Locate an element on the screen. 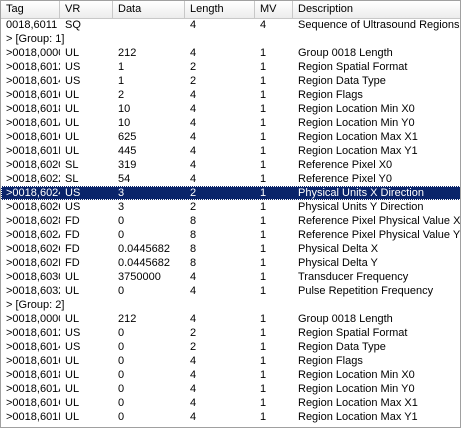 The image size is (461, 428). cell-tag: >0018,601A is located at coordinates (33, 123).